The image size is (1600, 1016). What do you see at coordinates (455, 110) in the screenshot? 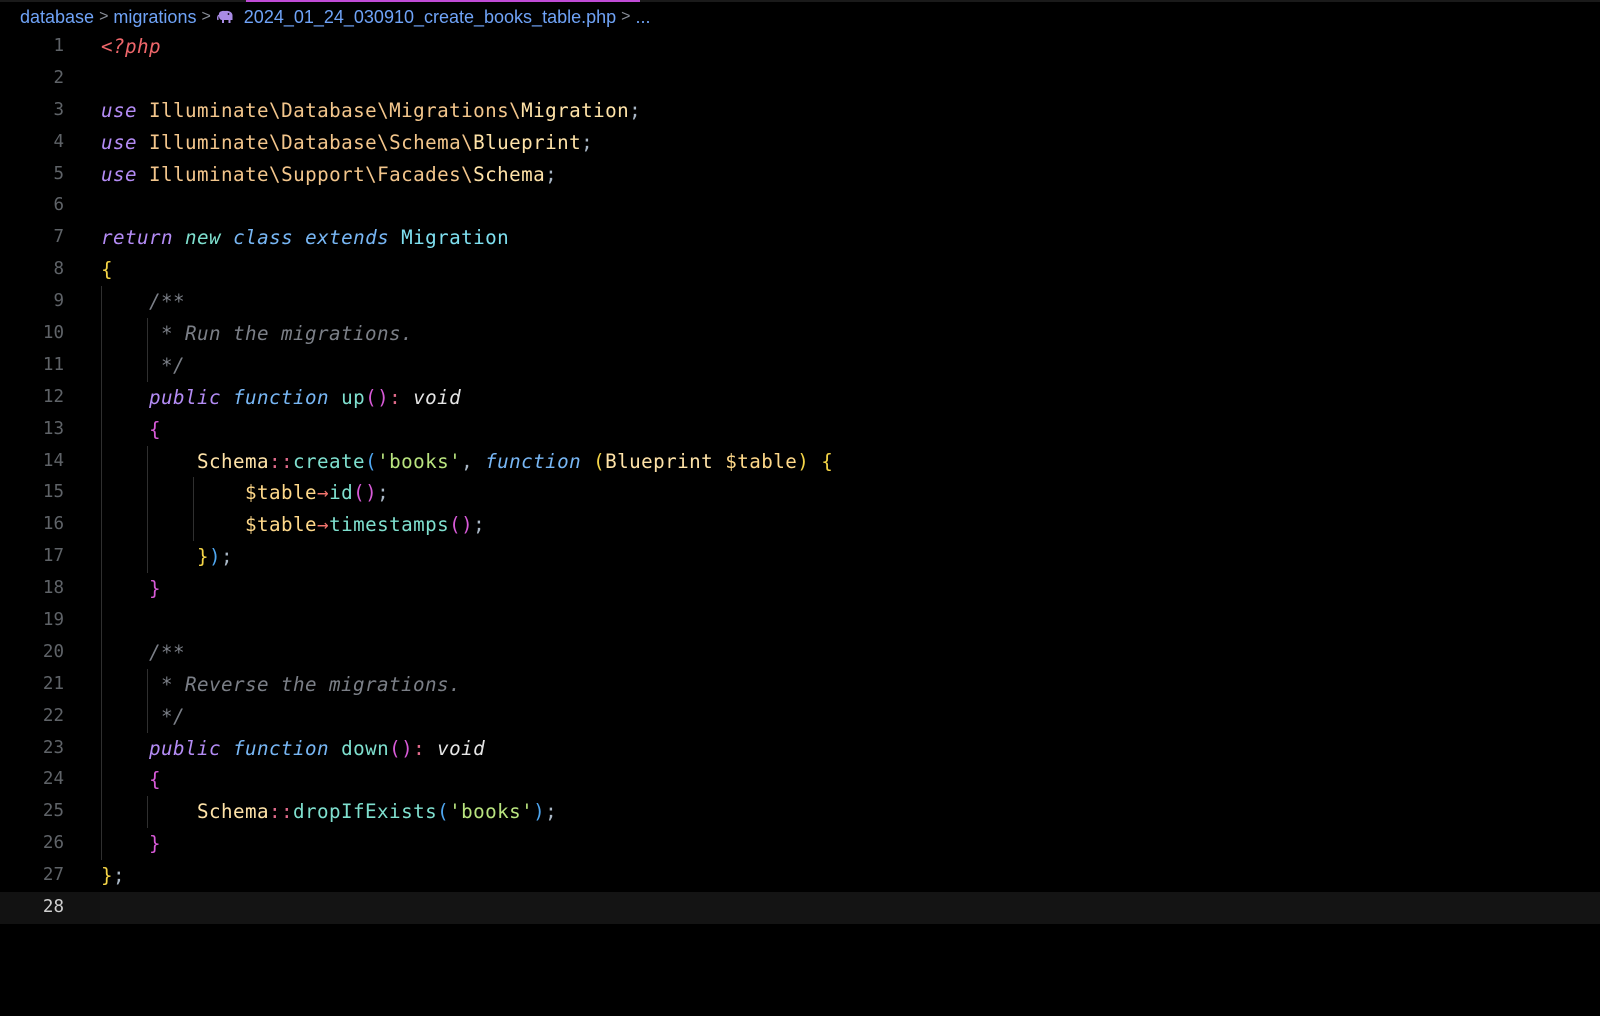
I see `namespace-segment: Migrations\` at bounding box center [455, 110].